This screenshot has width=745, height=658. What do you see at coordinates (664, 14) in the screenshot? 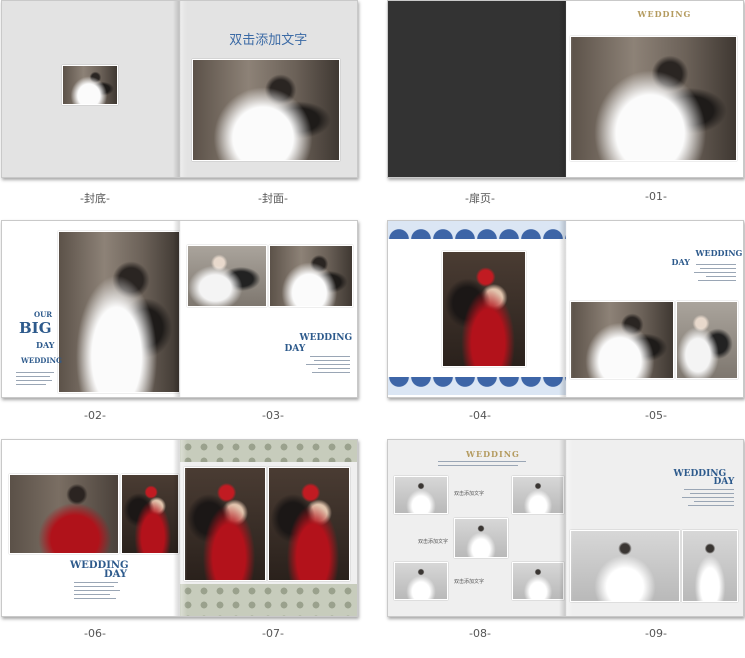
I see `page-01-heading: WEDDING` at bounding box center [664, 14].